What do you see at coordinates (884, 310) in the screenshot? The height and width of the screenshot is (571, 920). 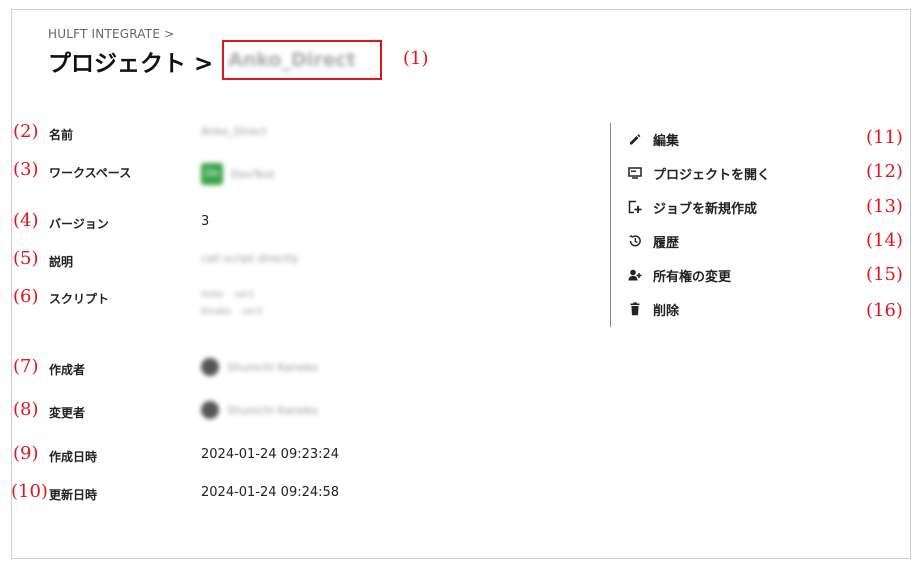 I see `annotation-marker: (16)` at bounding box center [884, 310].